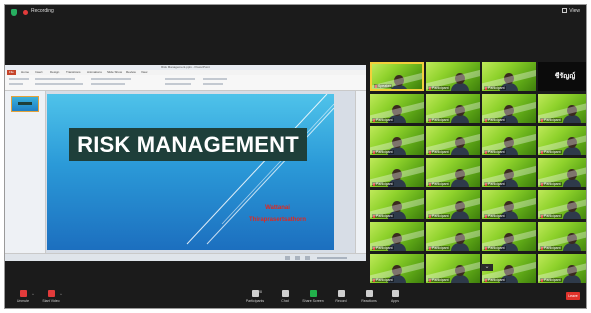 The height and width of the screenshot is (313, 591). What do you see at coordinates (313, 296) in the screenshot?
I see `share-screen-button: Share Screen` at bounding box center [313, 296].